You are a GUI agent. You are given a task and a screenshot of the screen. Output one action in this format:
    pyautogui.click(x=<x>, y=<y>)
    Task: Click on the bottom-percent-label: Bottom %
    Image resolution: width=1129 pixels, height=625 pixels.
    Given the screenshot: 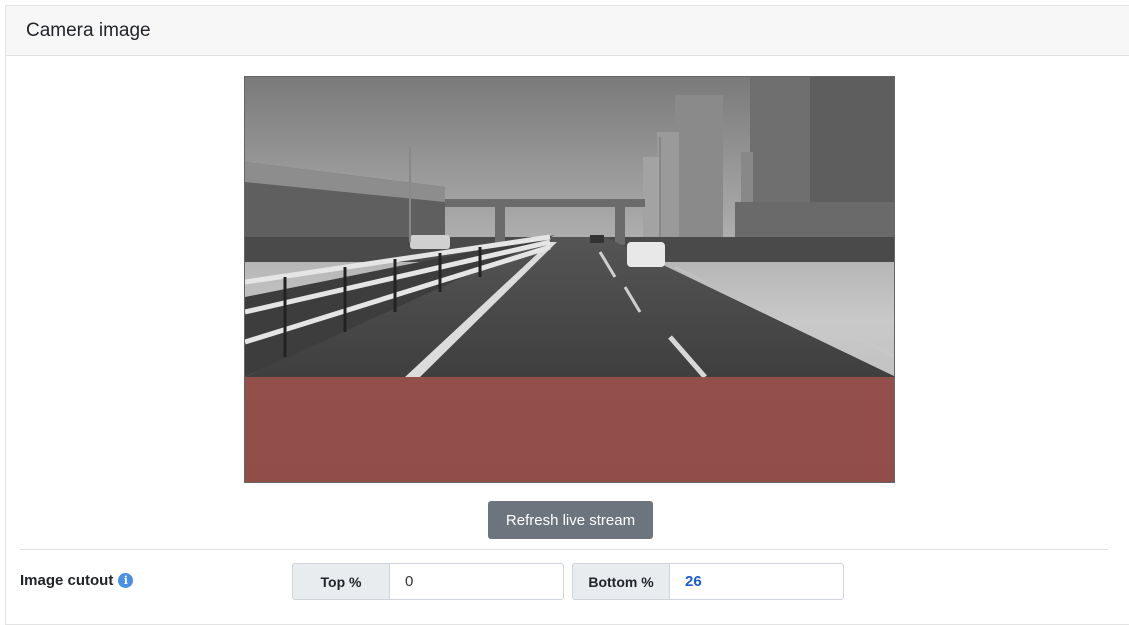 What is the action you would take?
    pyautogui.click(x=620, y=581)
    